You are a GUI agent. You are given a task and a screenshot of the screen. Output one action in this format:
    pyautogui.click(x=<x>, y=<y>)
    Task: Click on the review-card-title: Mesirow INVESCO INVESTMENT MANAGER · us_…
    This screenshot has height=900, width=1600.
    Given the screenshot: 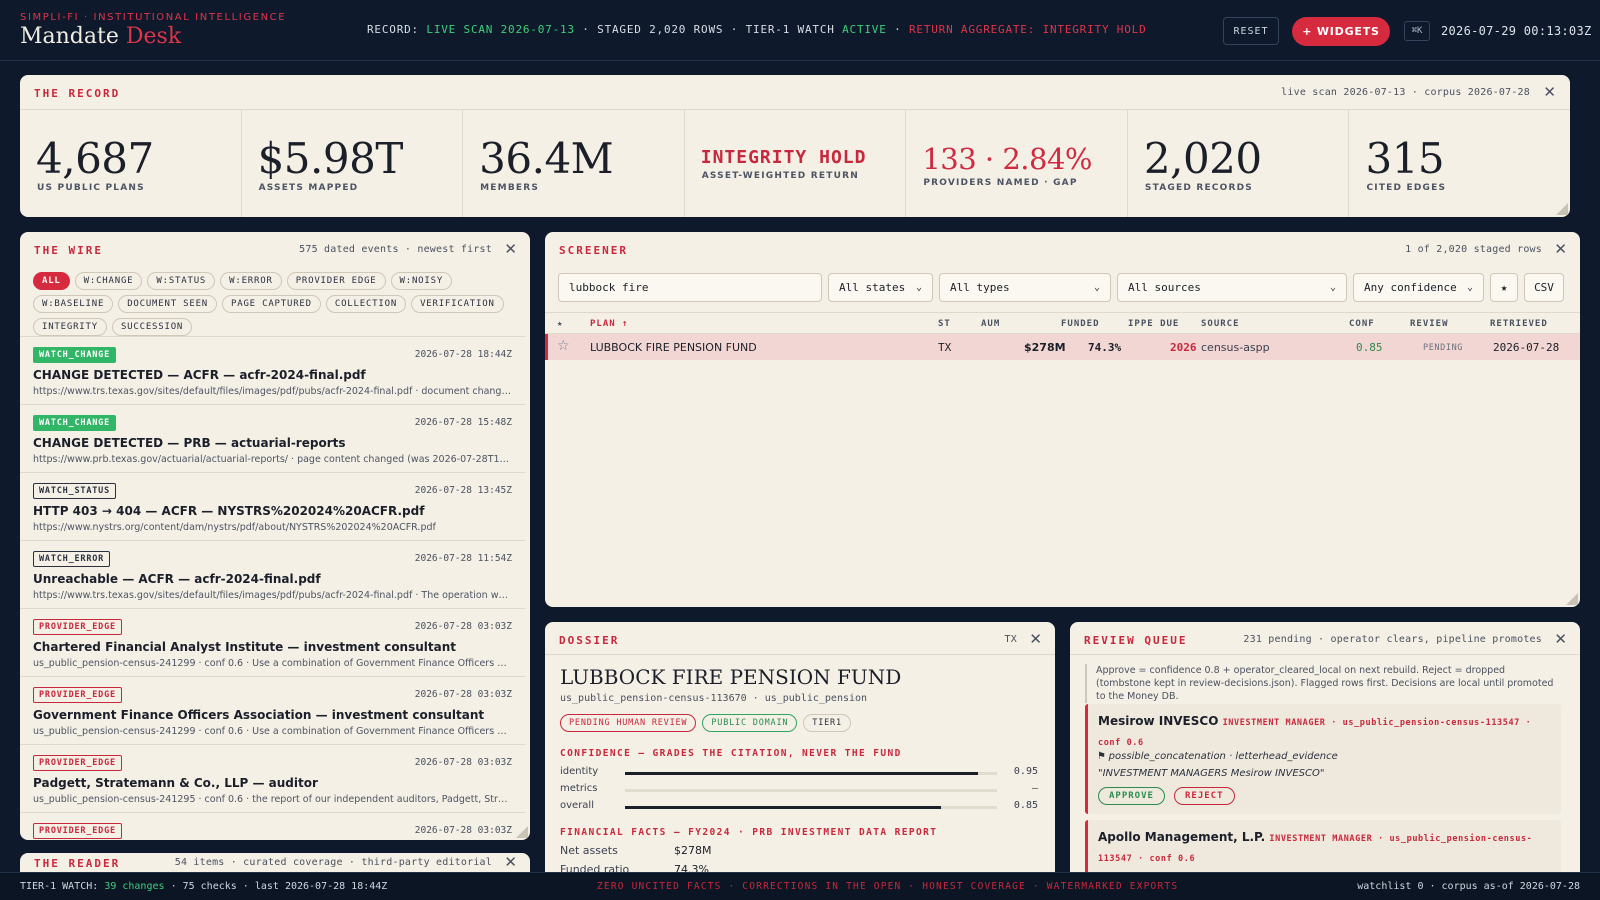 What is the action you would take?
    pyautogui.click(x=1328, y=732)
    